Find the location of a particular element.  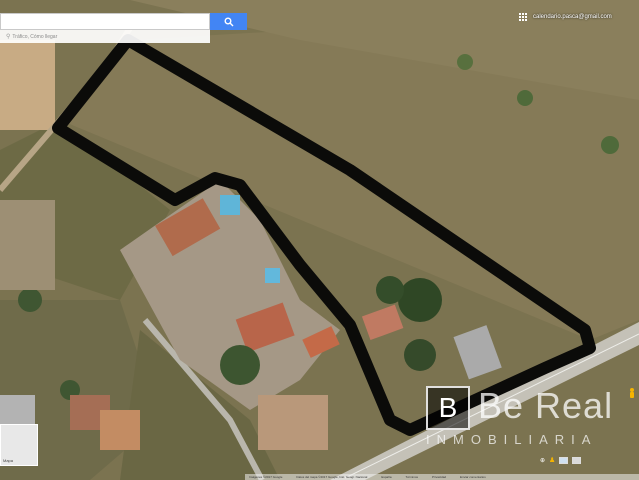

fullscreen-icon is located at coordinates (577, 460).